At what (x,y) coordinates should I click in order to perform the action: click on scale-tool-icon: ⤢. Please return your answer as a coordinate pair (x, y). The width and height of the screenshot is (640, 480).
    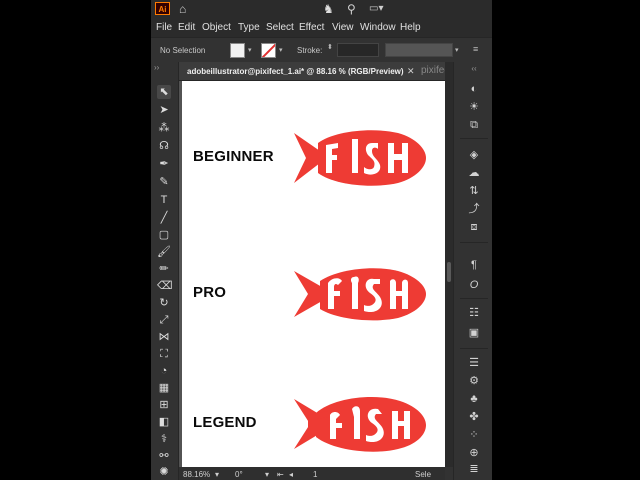
    Looking at the image, I should click on (164, 320).